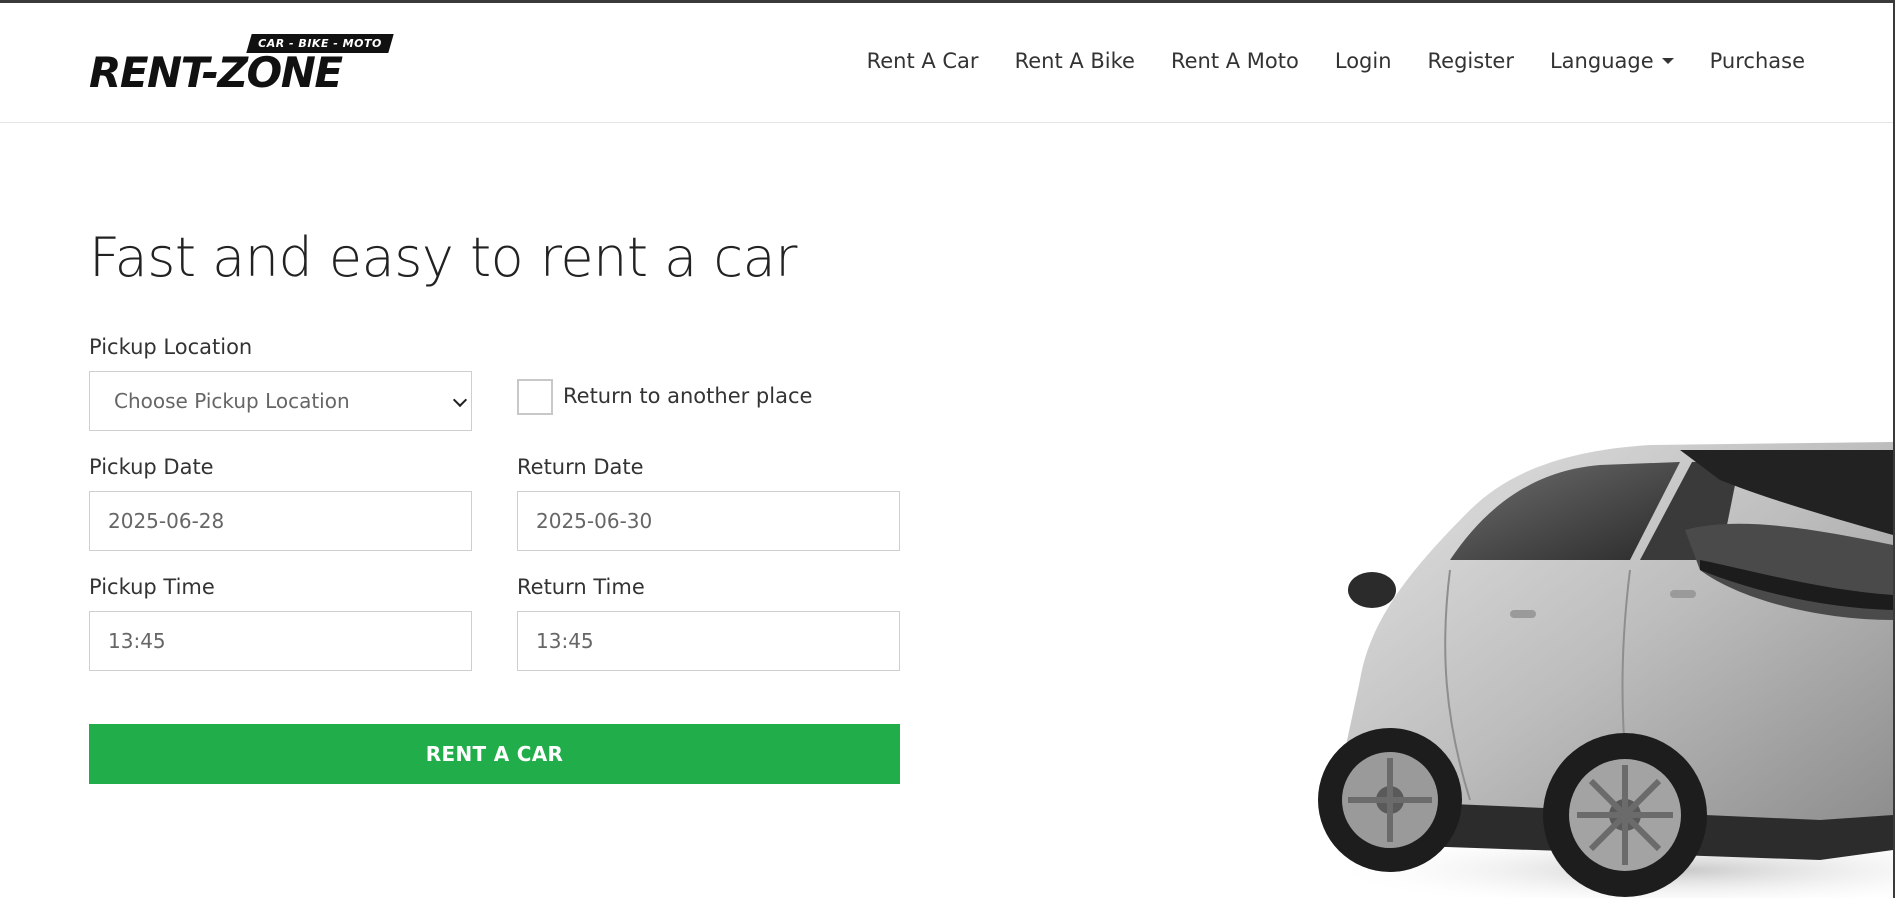 This screenshot has height=898, width=1895. What do you see at coordinates (171, 347) in the screenshot?
I see `pickup-location-label: Pickup Location` at bounding box center [171, 347].